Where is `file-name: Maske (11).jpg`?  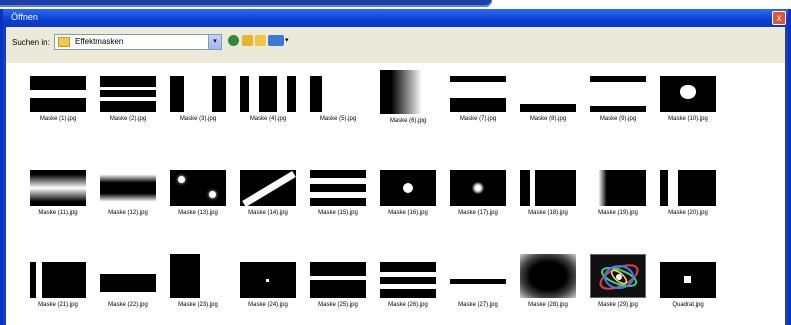
file-name: Maske (11).jpg is located at coordinates (58, 213).